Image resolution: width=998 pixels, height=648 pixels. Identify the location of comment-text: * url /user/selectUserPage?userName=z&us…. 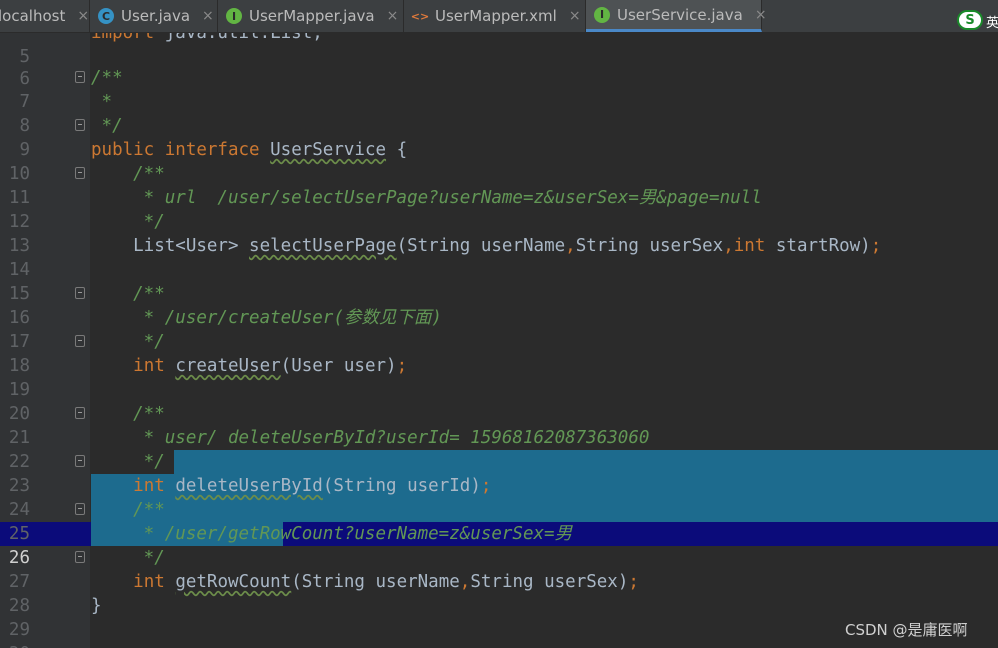
(426, 198).